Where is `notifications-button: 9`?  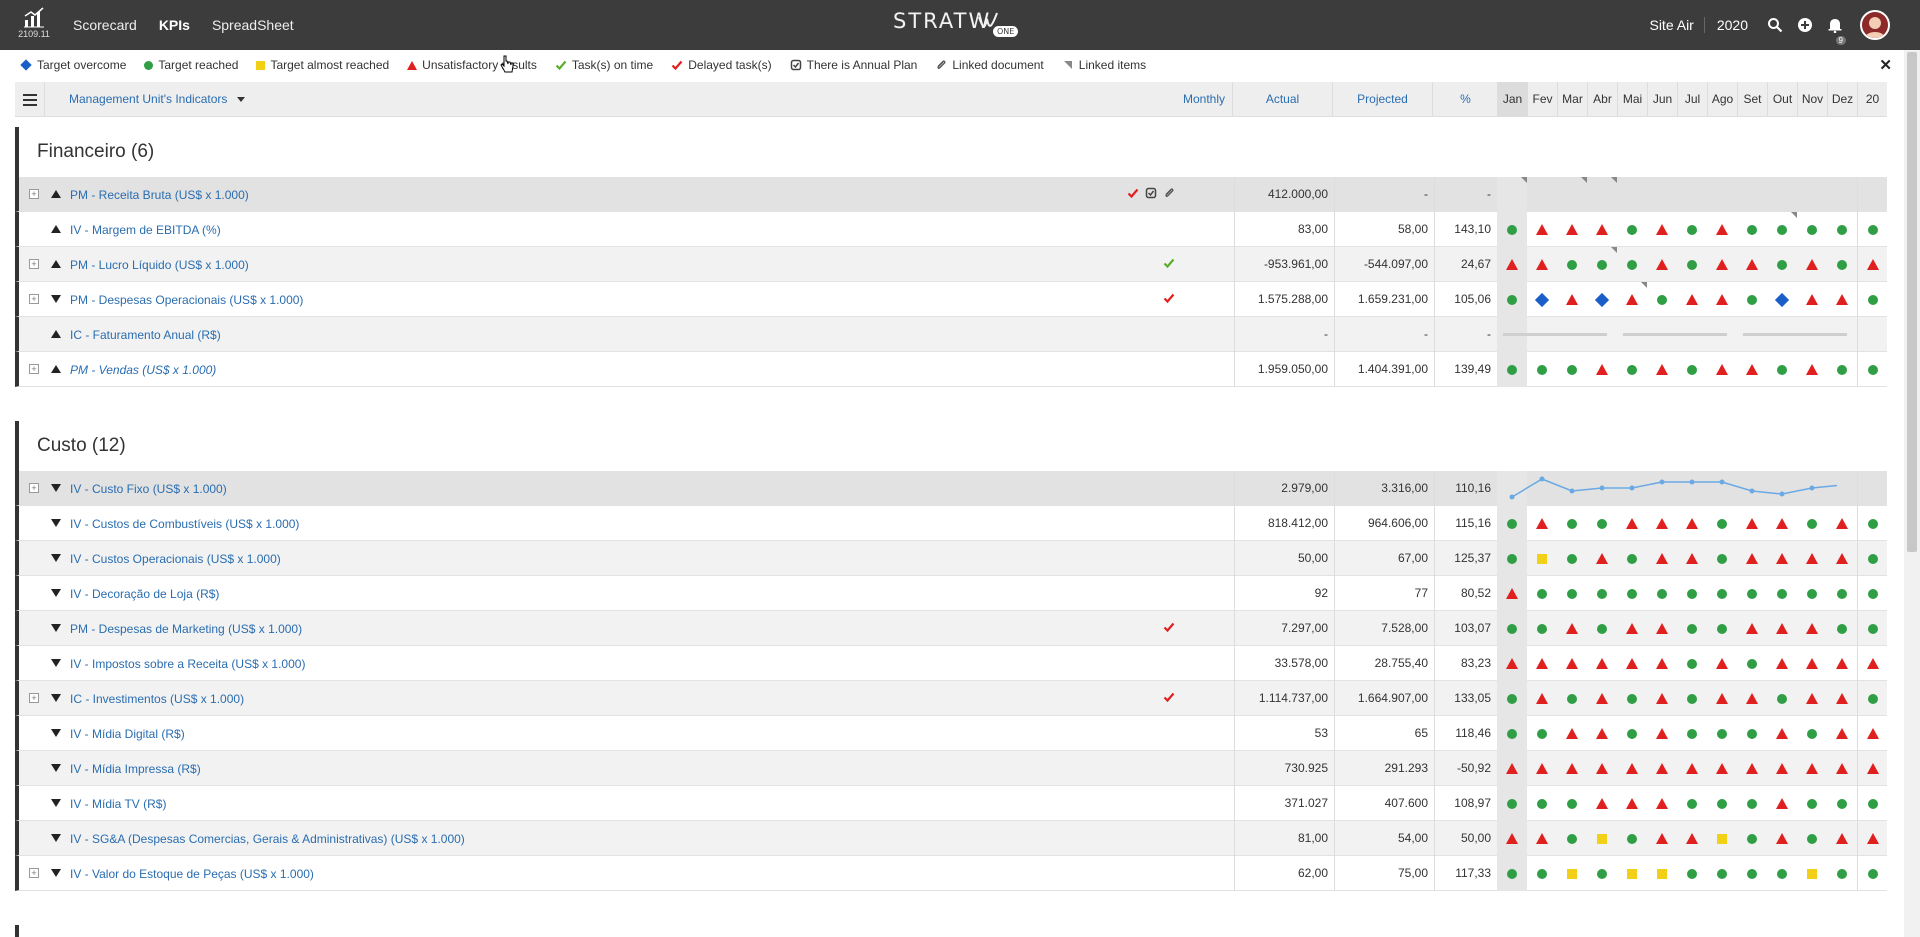 notifications-button: 9 is located at coordinates (1835, 25).